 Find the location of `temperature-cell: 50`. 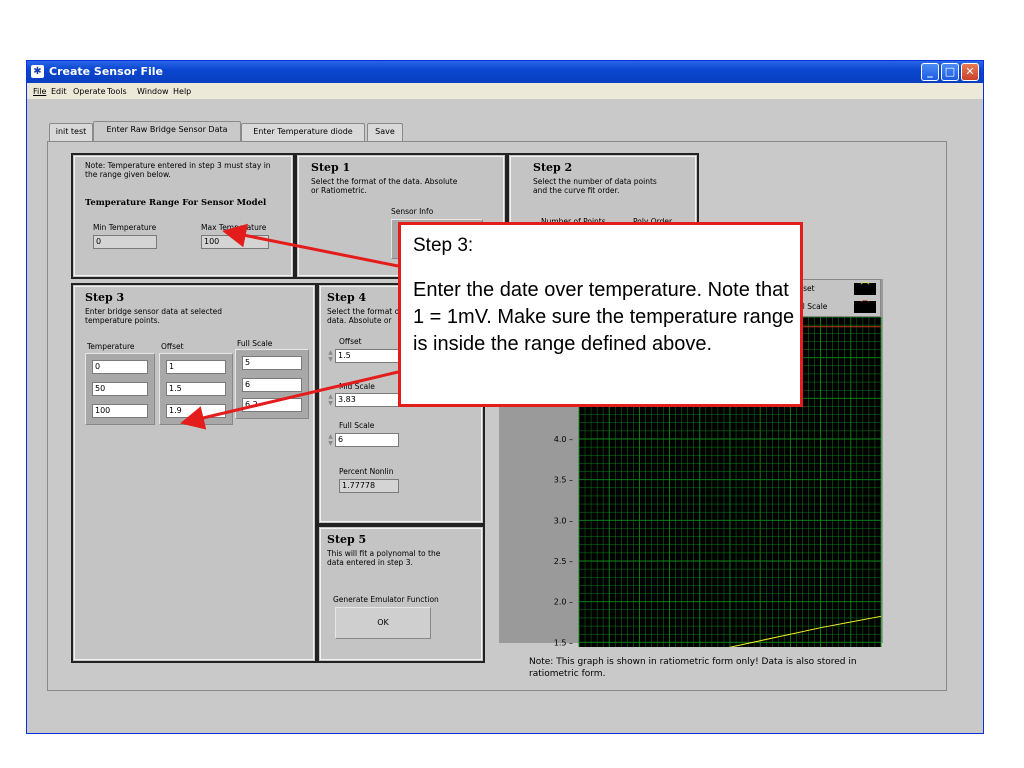

temperature-cell: 50 is located at coordinates (120, 389).